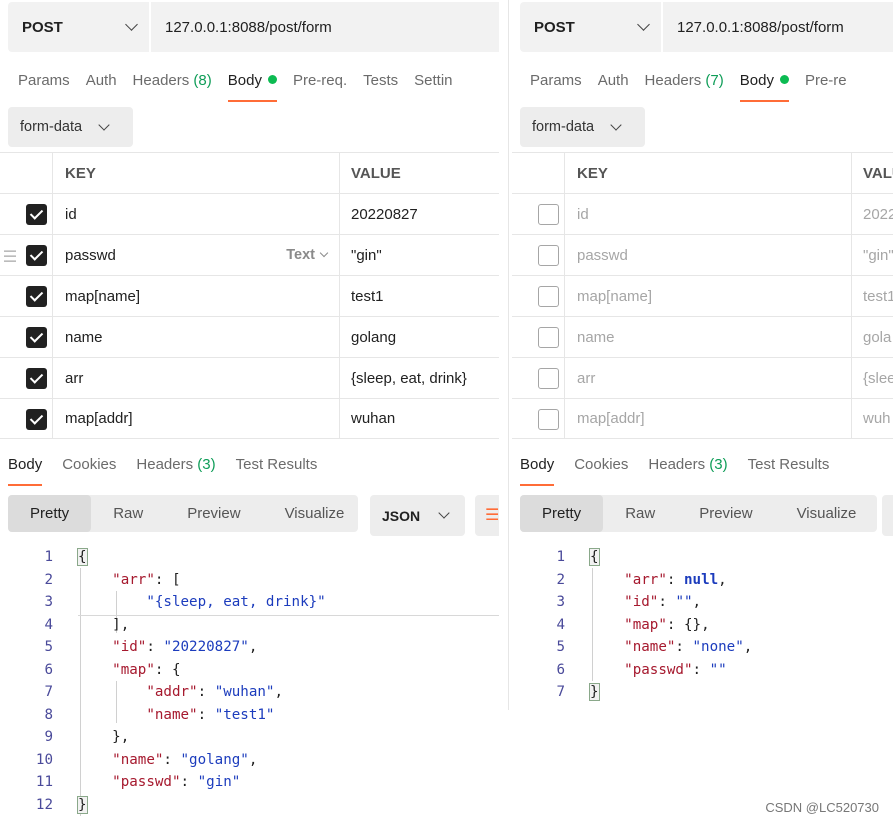  What do you see at coordinates (718, 669) in the screenshot?
I see `json-string: ""` at bounding box center [718, 669].